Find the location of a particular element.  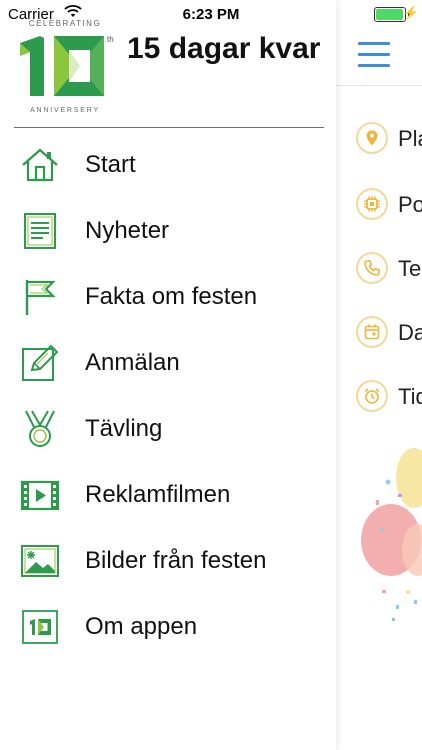

battery-level is located at coordinates (389, 14).